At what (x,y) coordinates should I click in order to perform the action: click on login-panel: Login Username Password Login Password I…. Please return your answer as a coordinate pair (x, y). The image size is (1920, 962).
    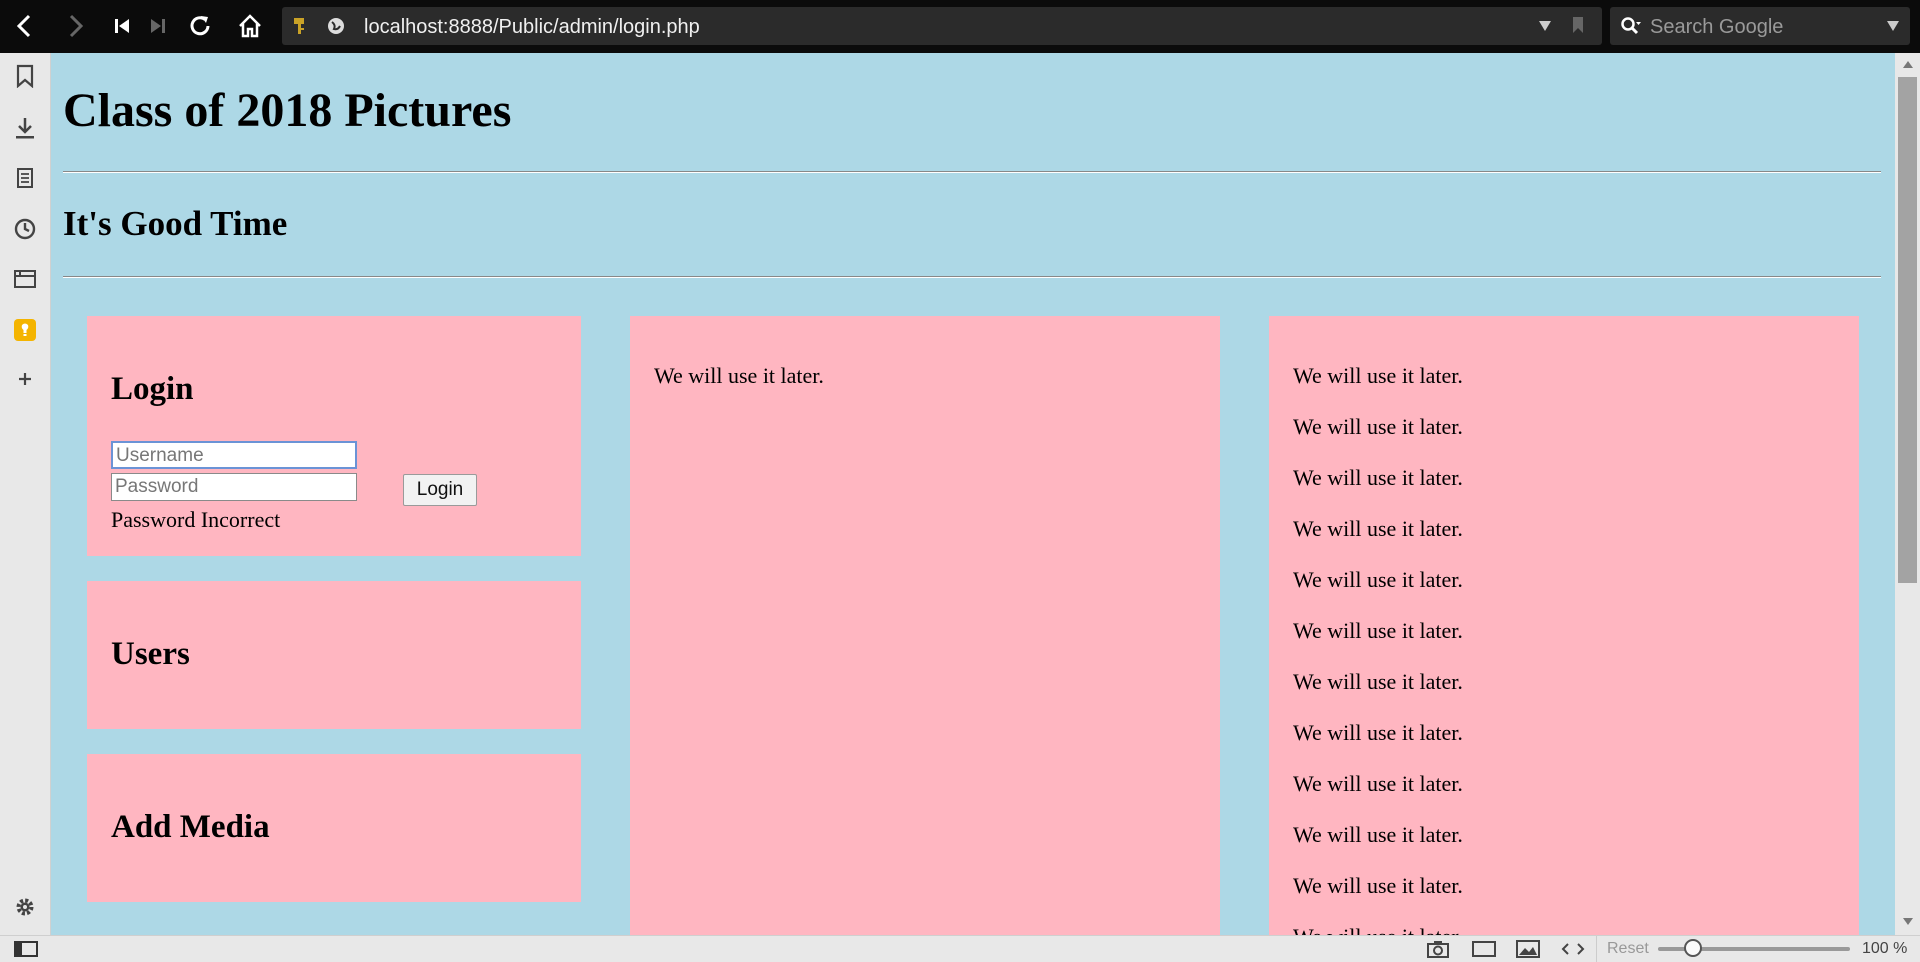
    Looking at the image, I should click on (334, 436).